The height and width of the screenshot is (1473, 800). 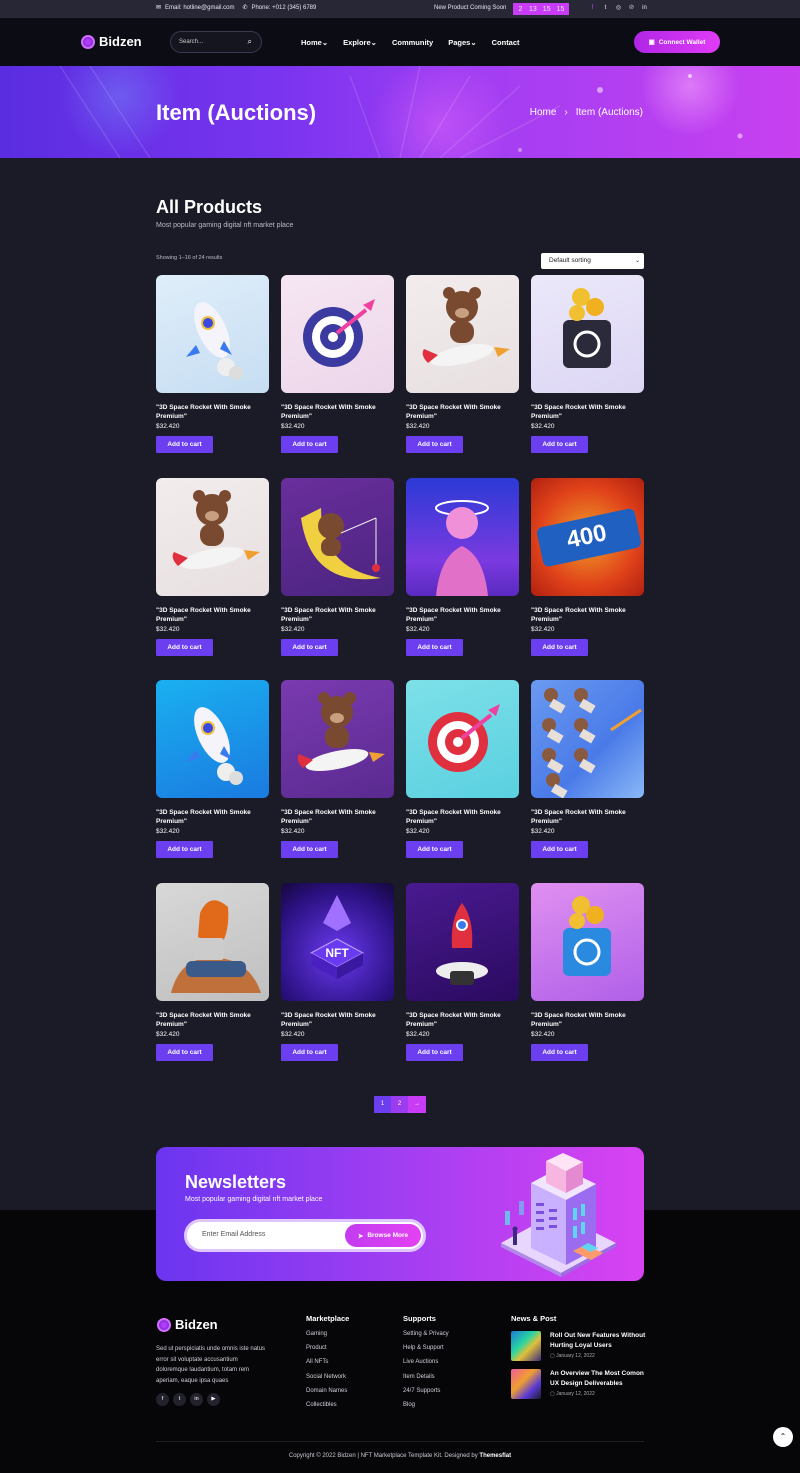 I want to click on sorting-select: Default sorting ⌄, so click(x=592, y=261).